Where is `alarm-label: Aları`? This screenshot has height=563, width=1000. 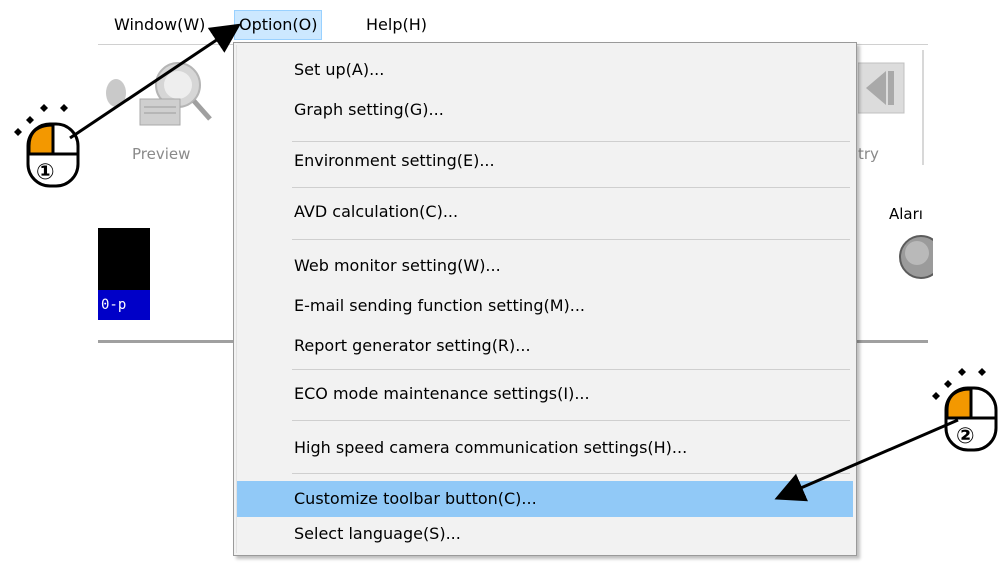 alarm-label: Aları is located at coordinates (906, 214).